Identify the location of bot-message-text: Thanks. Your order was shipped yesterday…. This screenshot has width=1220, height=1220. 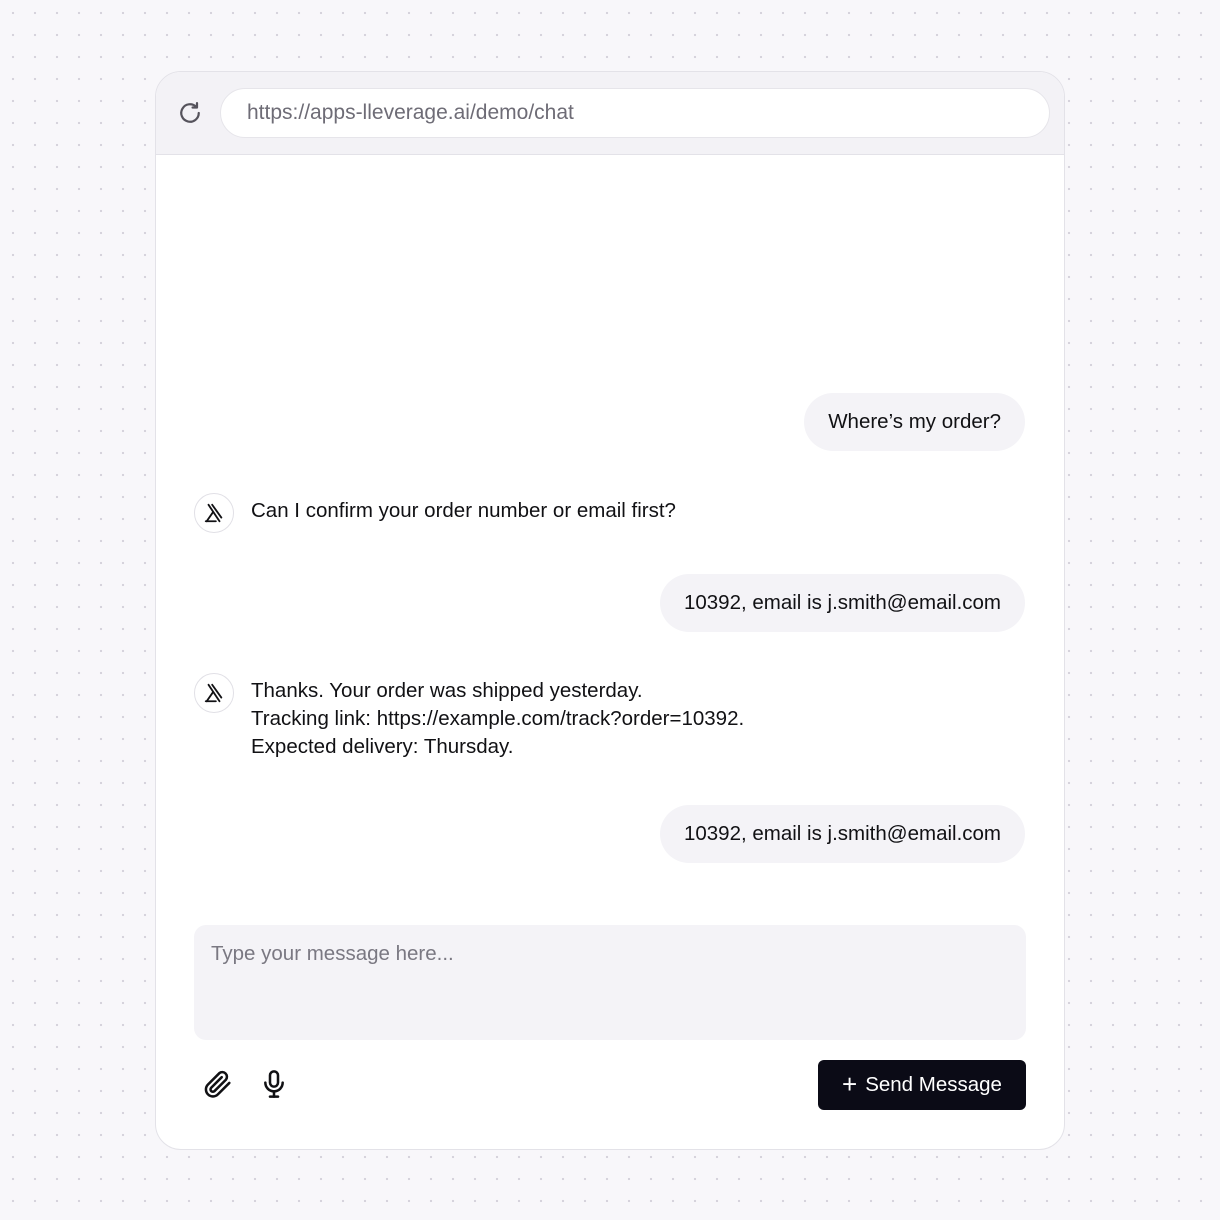
(497, 719).